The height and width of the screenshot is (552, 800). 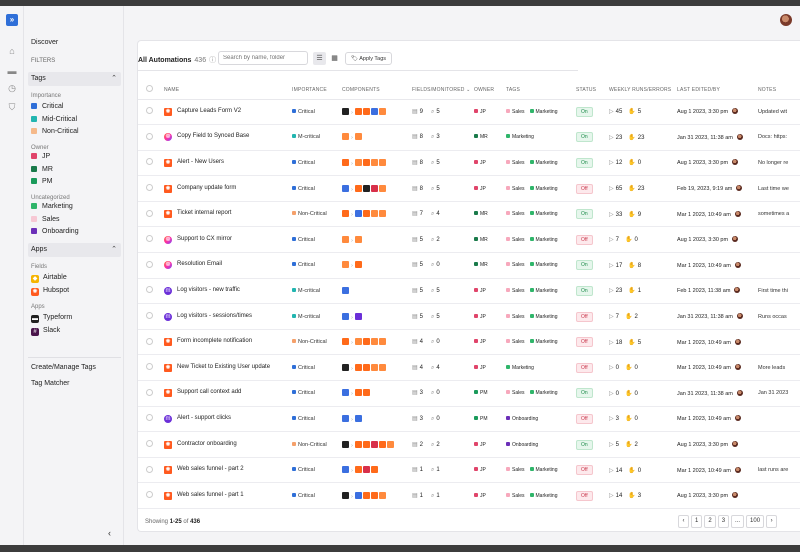 What do you see at coordinates (212, 60) in the screenshot?
I see `info-icon: ⓘ` at bounding box center [212, 60].